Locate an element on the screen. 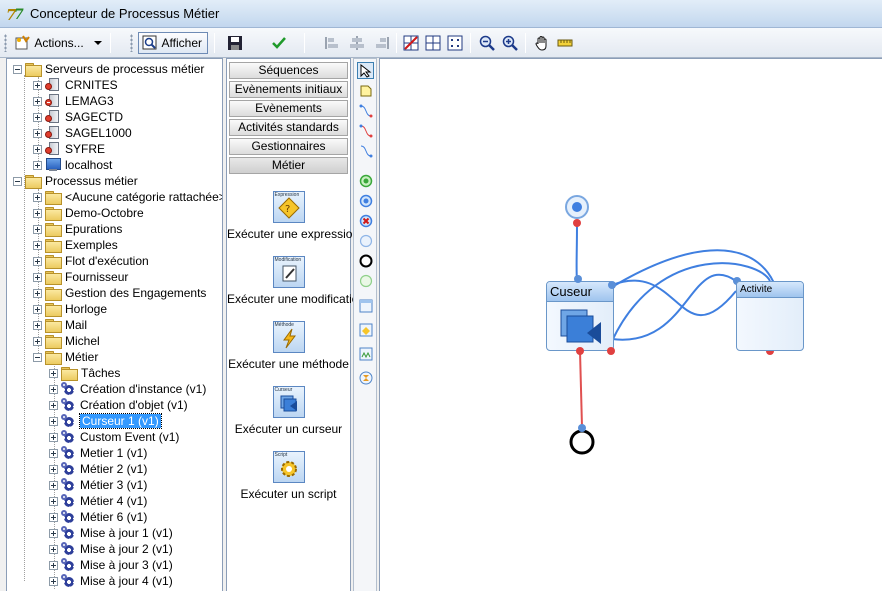 This screenshot has width=882, height=591. end-event is located at coordinates (582, 442).